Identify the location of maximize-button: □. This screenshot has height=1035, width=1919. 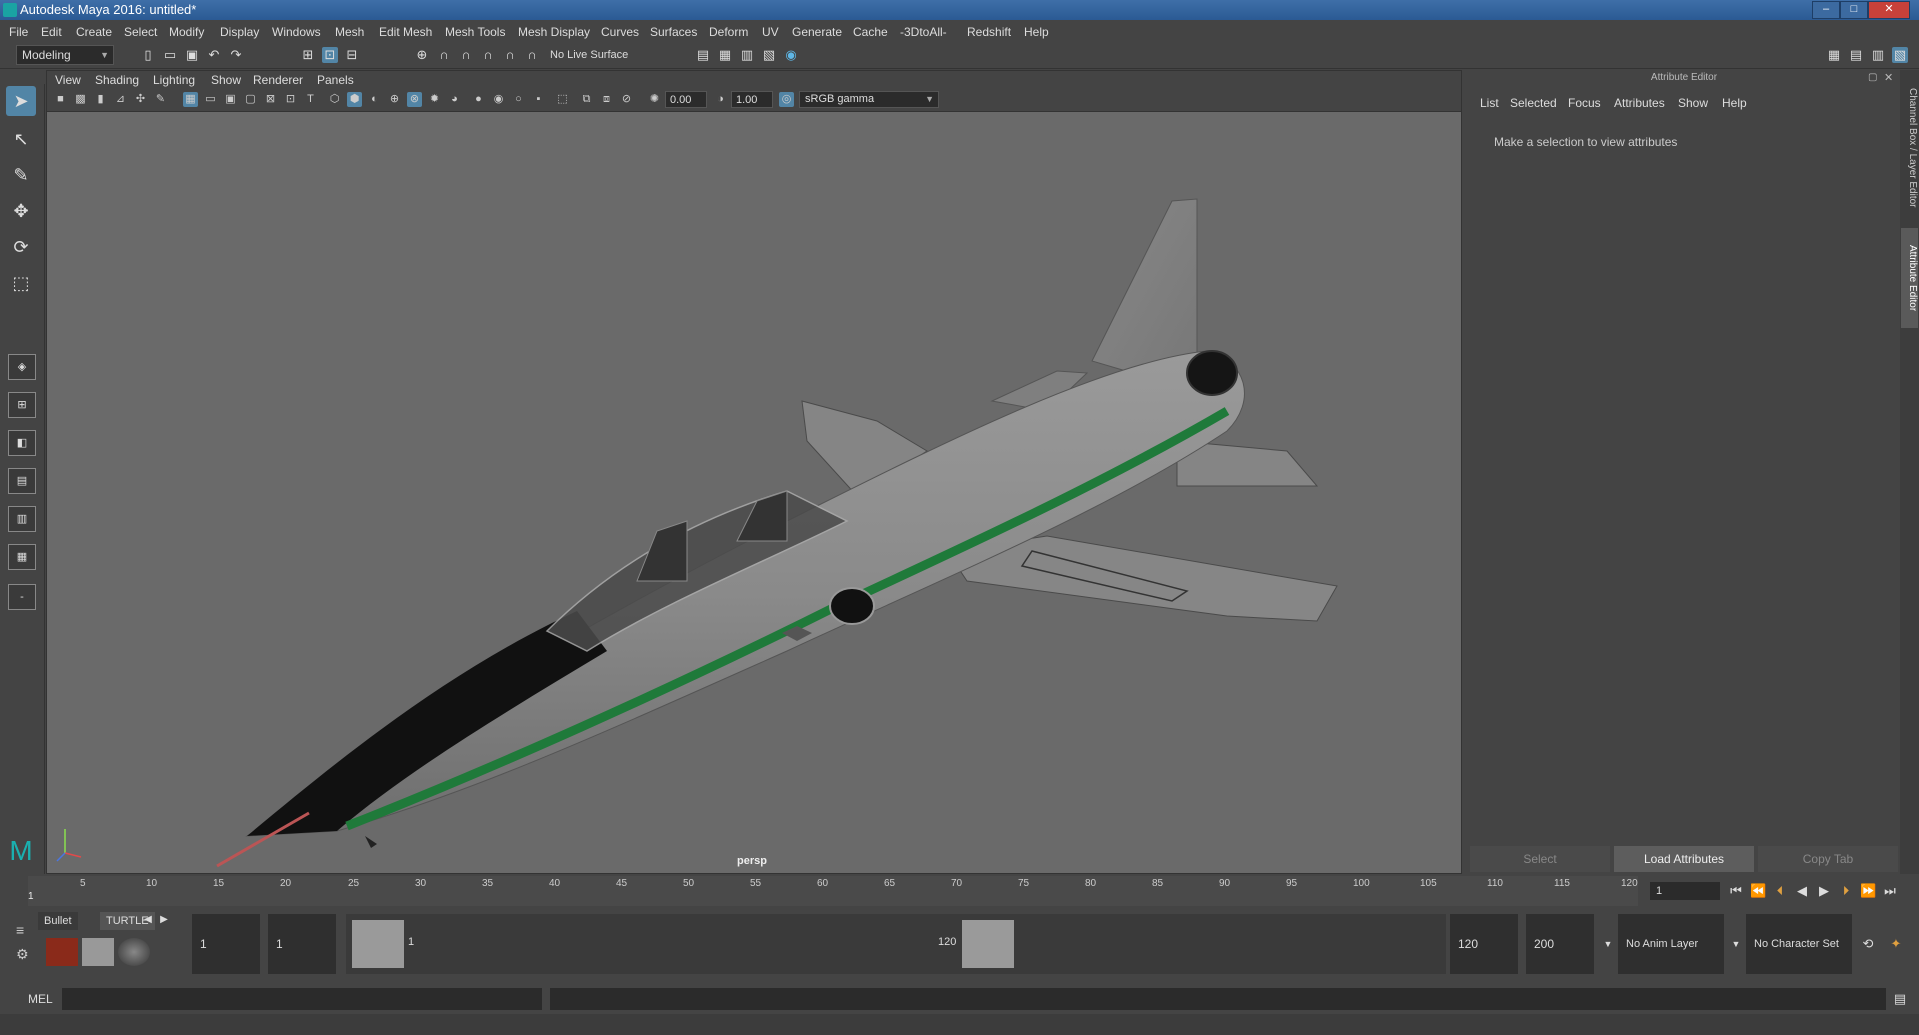
(1854, 10).